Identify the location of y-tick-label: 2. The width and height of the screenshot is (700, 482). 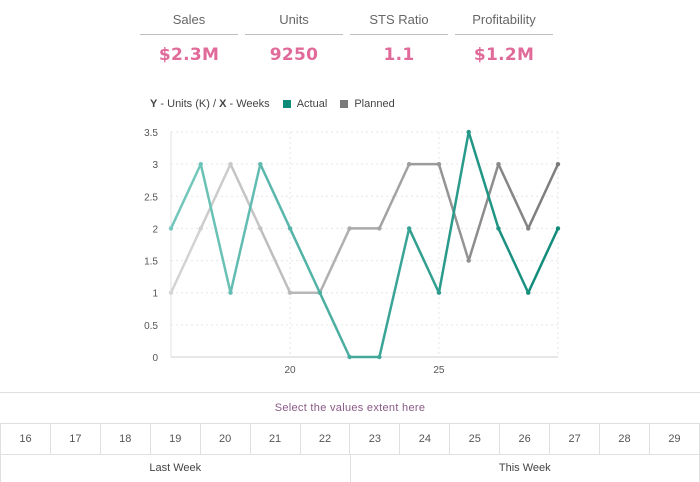
(155, 229).